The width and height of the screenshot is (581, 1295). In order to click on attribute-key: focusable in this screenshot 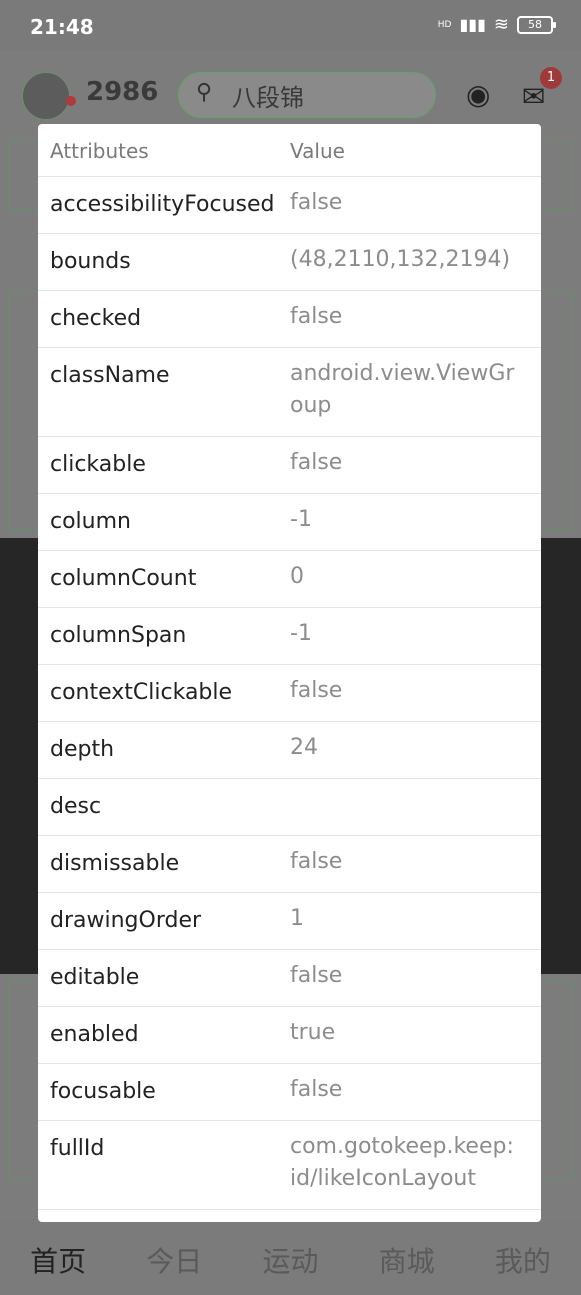, I will do `click(103, 1091)`.